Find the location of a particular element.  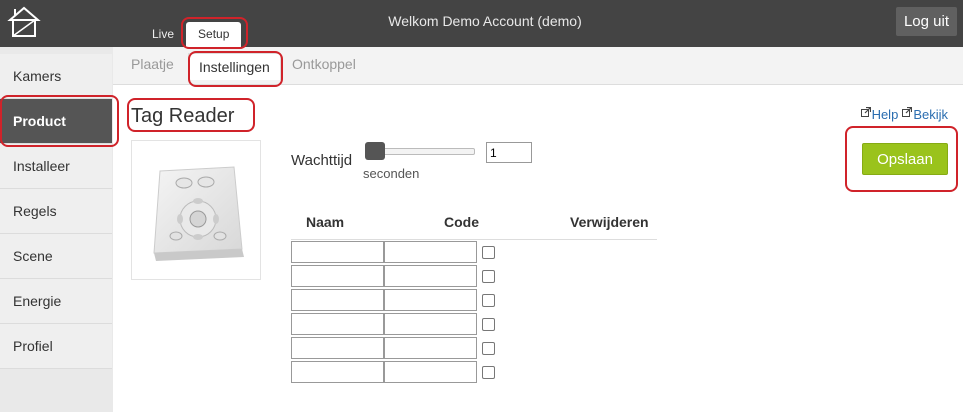

logout-button: Log uit is located at coordinates (926, 21).